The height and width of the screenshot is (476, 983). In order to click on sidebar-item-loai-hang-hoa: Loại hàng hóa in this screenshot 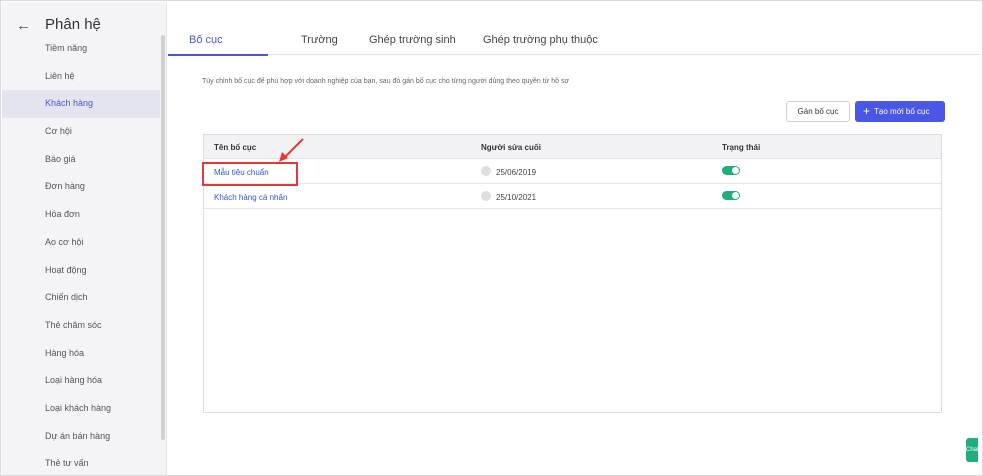, I will do `click(81, 381)`.